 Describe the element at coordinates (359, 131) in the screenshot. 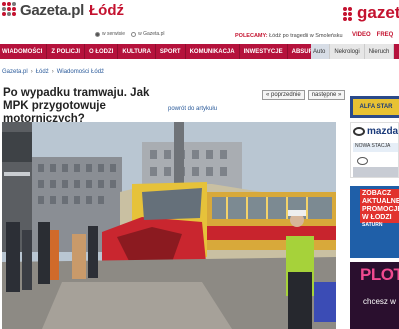

I see `mazda-emblem-icon` at that location.